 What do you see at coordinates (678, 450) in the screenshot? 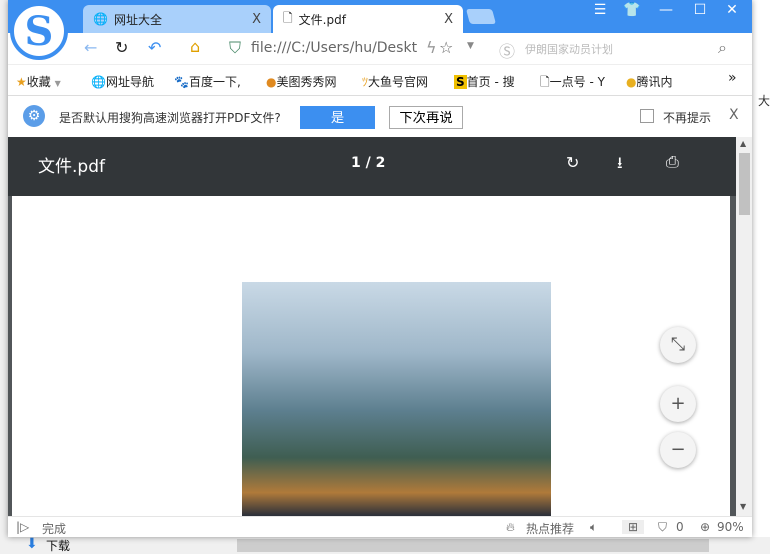
I see `zoom-out-button: −` at bounding box center [678, 450].